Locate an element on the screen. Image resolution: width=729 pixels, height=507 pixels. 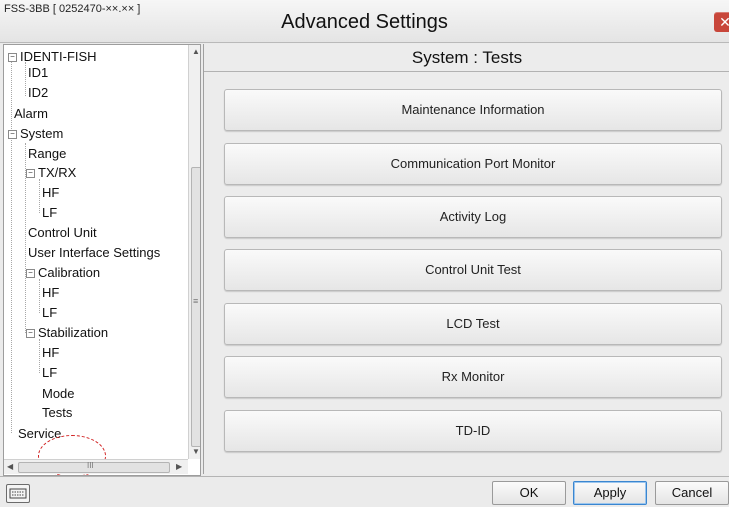
hgrip-icon: III is located at coordinates (90, 465).